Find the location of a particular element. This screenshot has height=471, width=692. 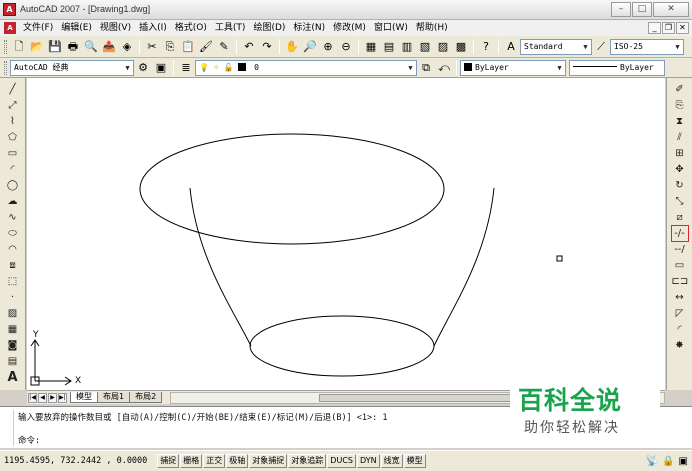

command-prompt: 命令: is located at coordinates (29, 440).